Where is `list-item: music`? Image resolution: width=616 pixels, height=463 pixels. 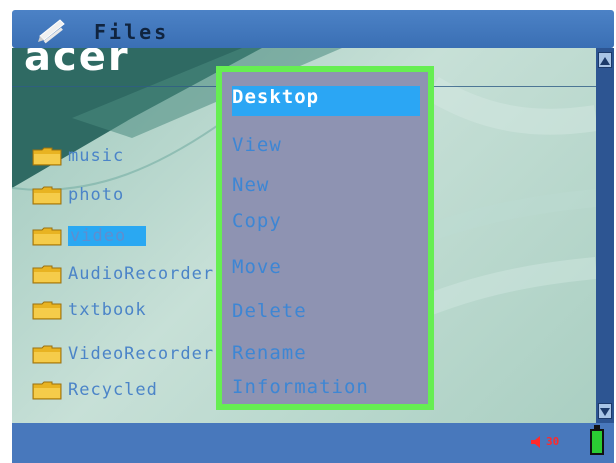 list-item: music is located at coordinates (78, 156).